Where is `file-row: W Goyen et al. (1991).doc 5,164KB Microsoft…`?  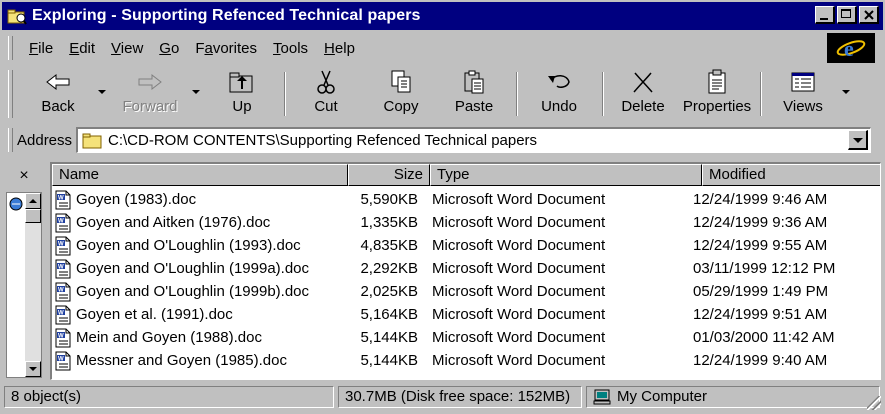
file-row: W Goyen et al. (1991).doc 5,164KB Microsoft… is located at coordinates (466, 314).